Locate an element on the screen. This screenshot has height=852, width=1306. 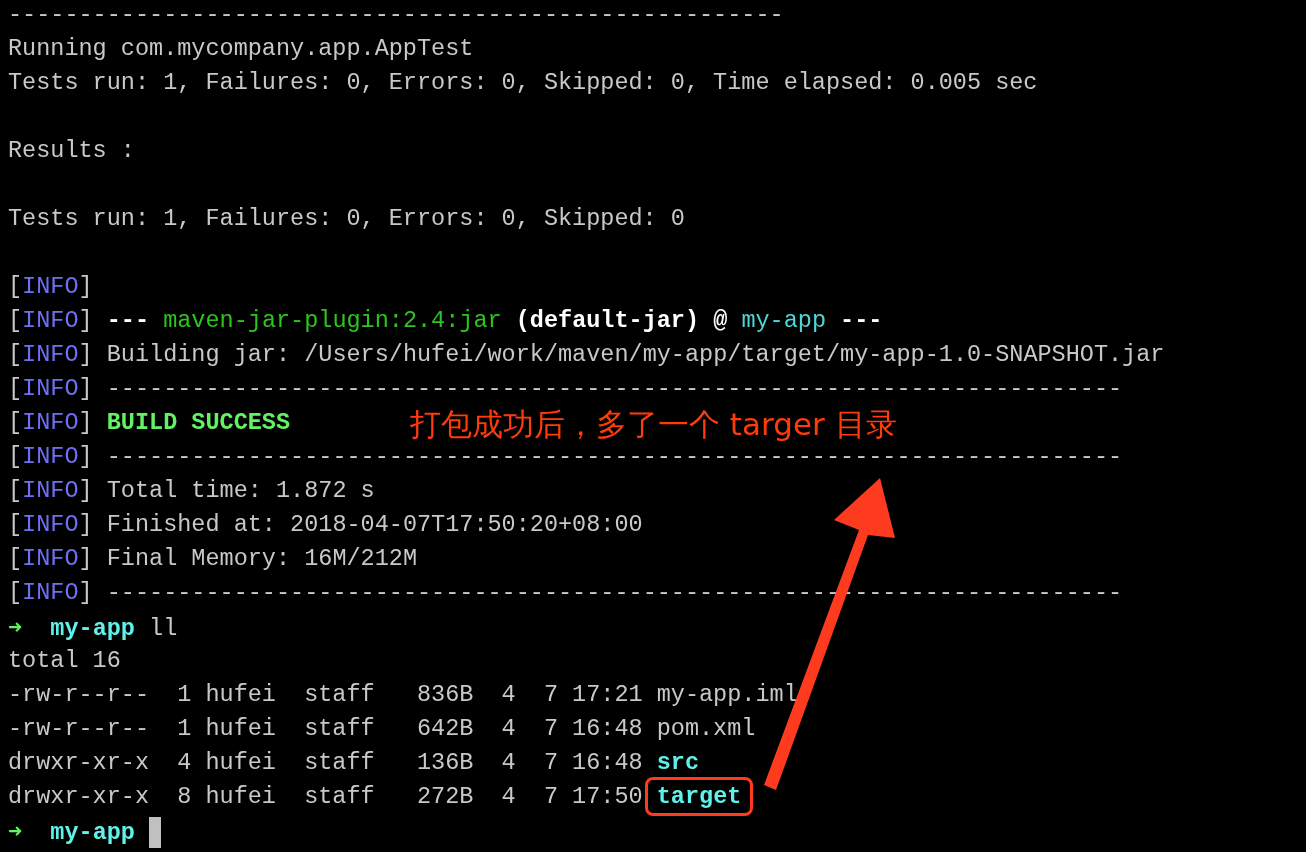
terminal-text: Final Memory: 16M/212M is located at coordinates (261, 558).